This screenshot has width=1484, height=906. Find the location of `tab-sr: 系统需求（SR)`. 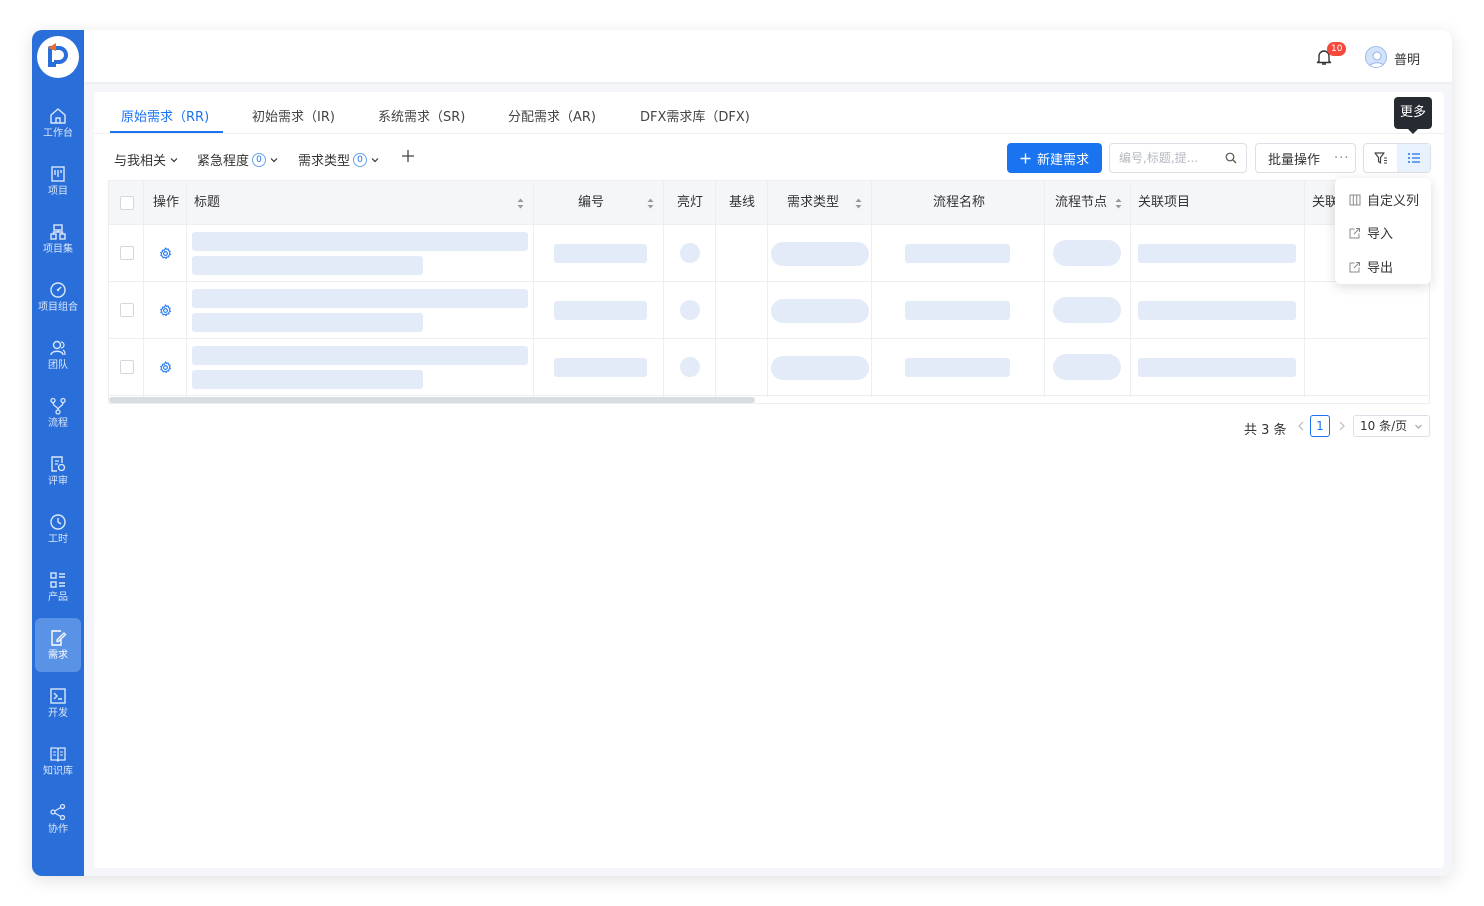

tab-sr: 系统需求（SR) is located at coordinates (421, 115).